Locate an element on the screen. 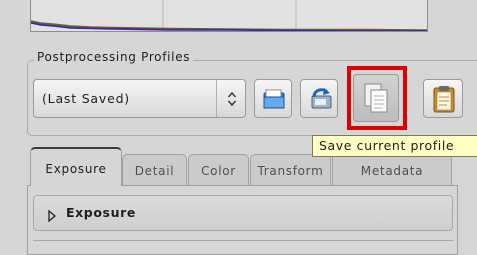 The image size is (477, 255). profile-selector-value: (Last Saved) is located at coordinates (86, 98).